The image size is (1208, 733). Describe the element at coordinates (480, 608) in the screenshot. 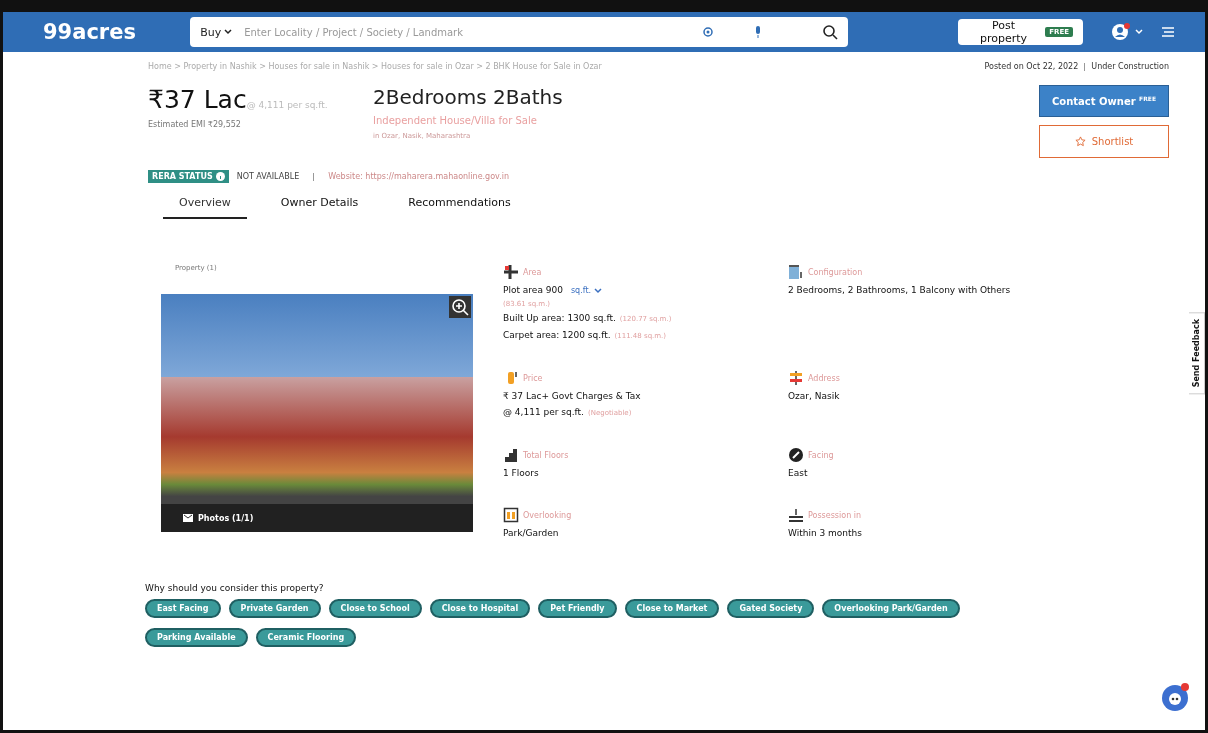

I see `feature-tag: Close to Hospital` at that location.